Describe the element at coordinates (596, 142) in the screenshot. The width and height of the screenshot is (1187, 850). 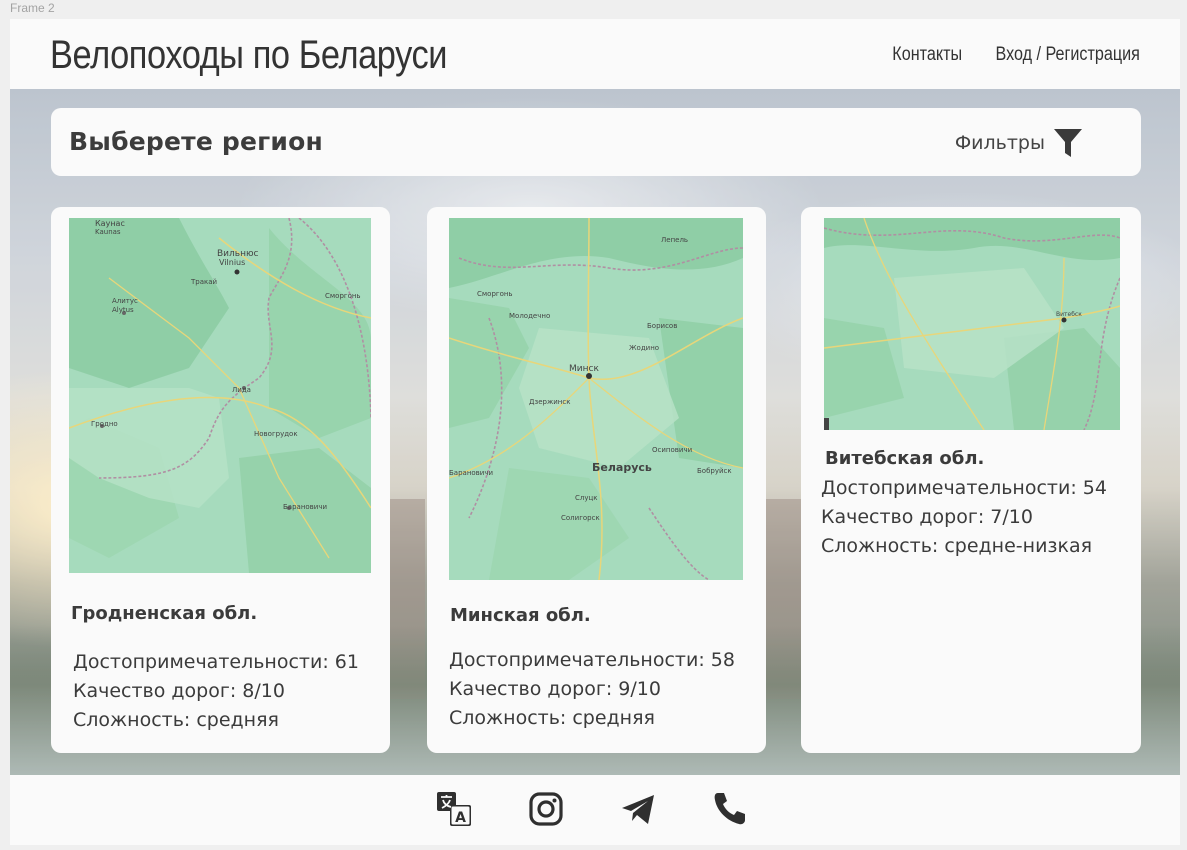
I see `region-select-bar: Выберете регион Фильтры` at that location.